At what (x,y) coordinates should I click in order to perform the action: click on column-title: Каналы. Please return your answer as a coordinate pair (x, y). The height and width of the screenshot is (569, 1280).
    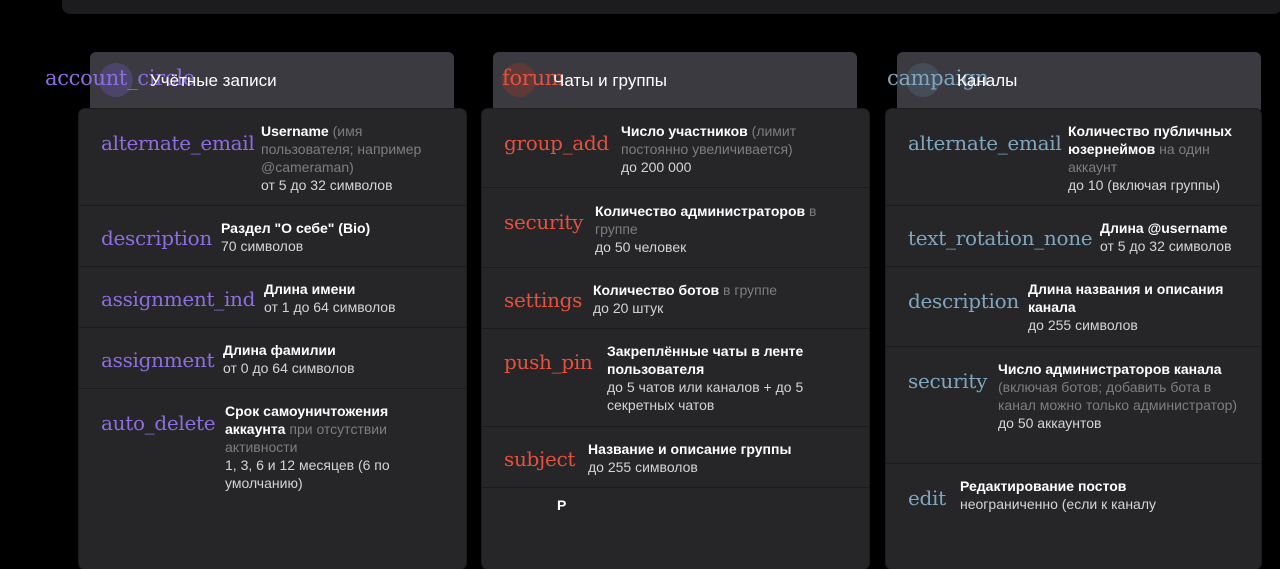
    Looking at the image, I should click on (987, 80).